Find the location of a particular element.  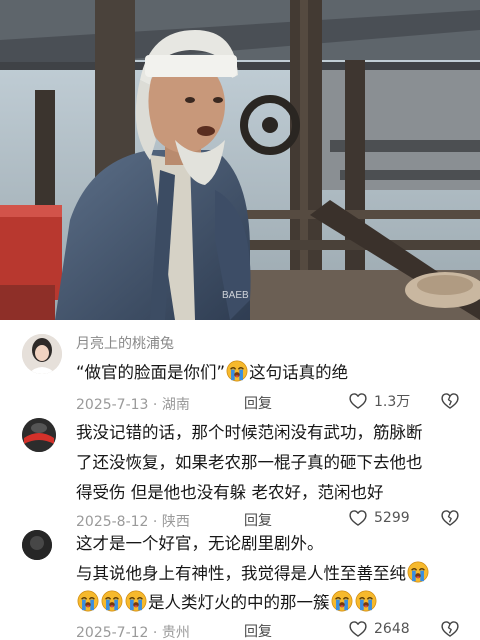

like-count: 5299 is located at coordinates (392, 518).